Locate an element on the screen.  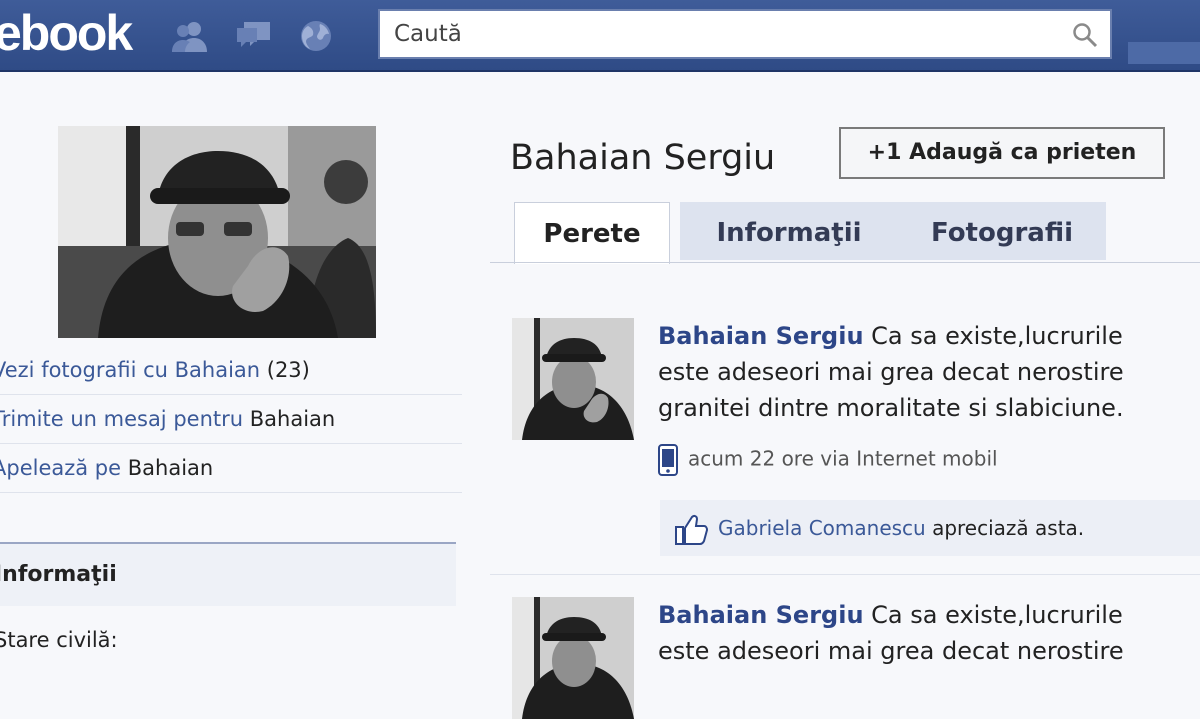
tabs-divider is located at coordinates (845, 262).